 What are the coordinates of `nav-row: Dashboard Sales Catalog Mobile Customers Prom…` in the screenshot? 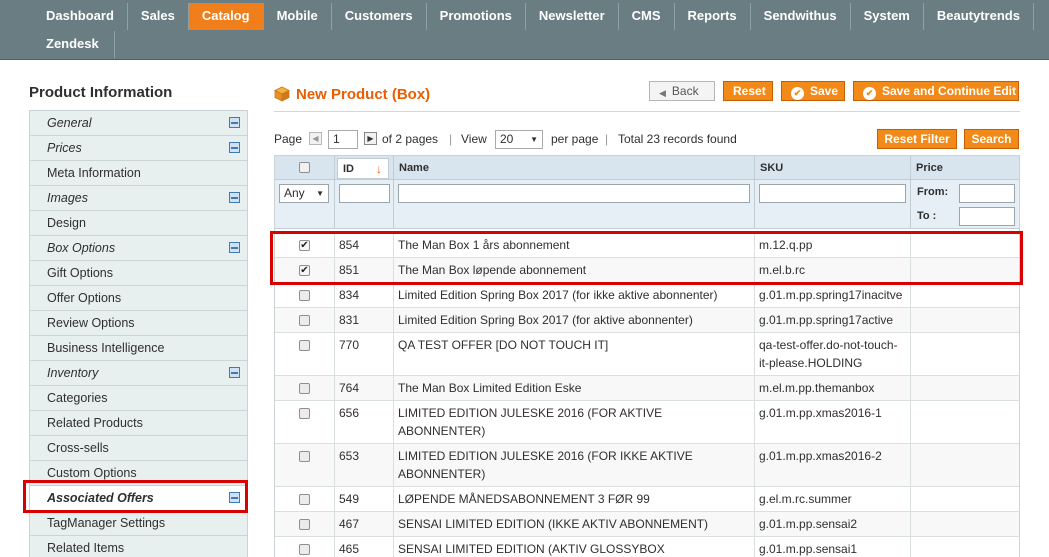 It's located at (517, 16).